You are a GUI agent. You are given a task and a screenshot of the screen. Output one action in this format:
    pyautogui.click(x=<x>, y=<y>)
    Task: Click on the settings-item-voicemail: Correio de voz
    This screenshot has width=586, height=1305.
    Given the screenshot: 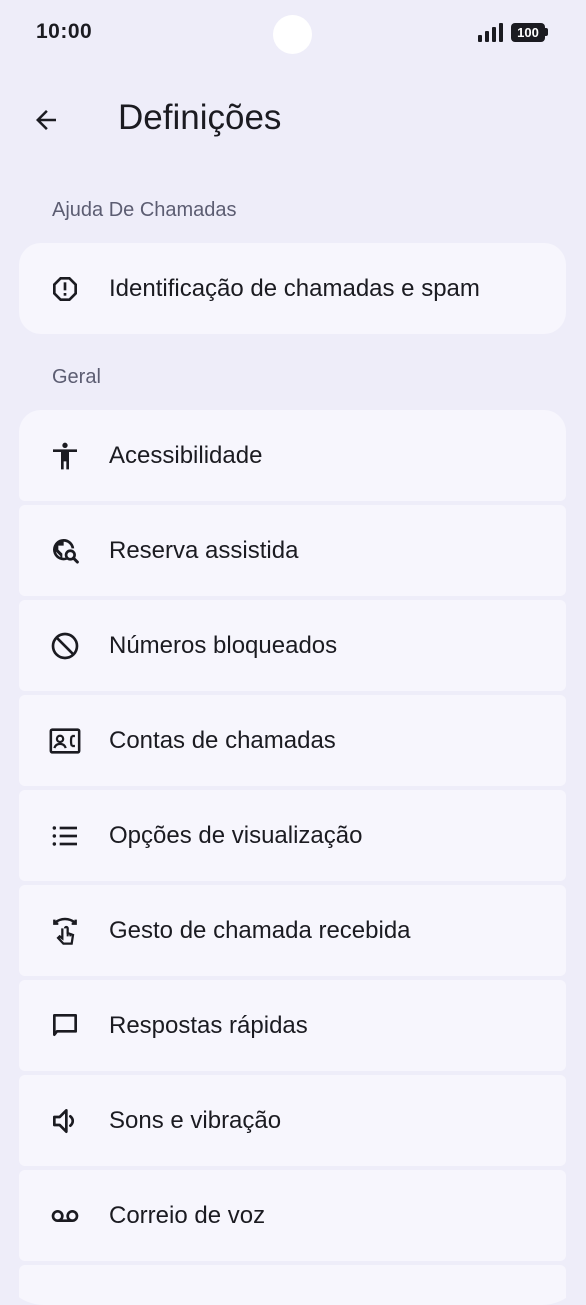 What is the action you would take?
    pyautogui.click(x=292, y=1215)
    